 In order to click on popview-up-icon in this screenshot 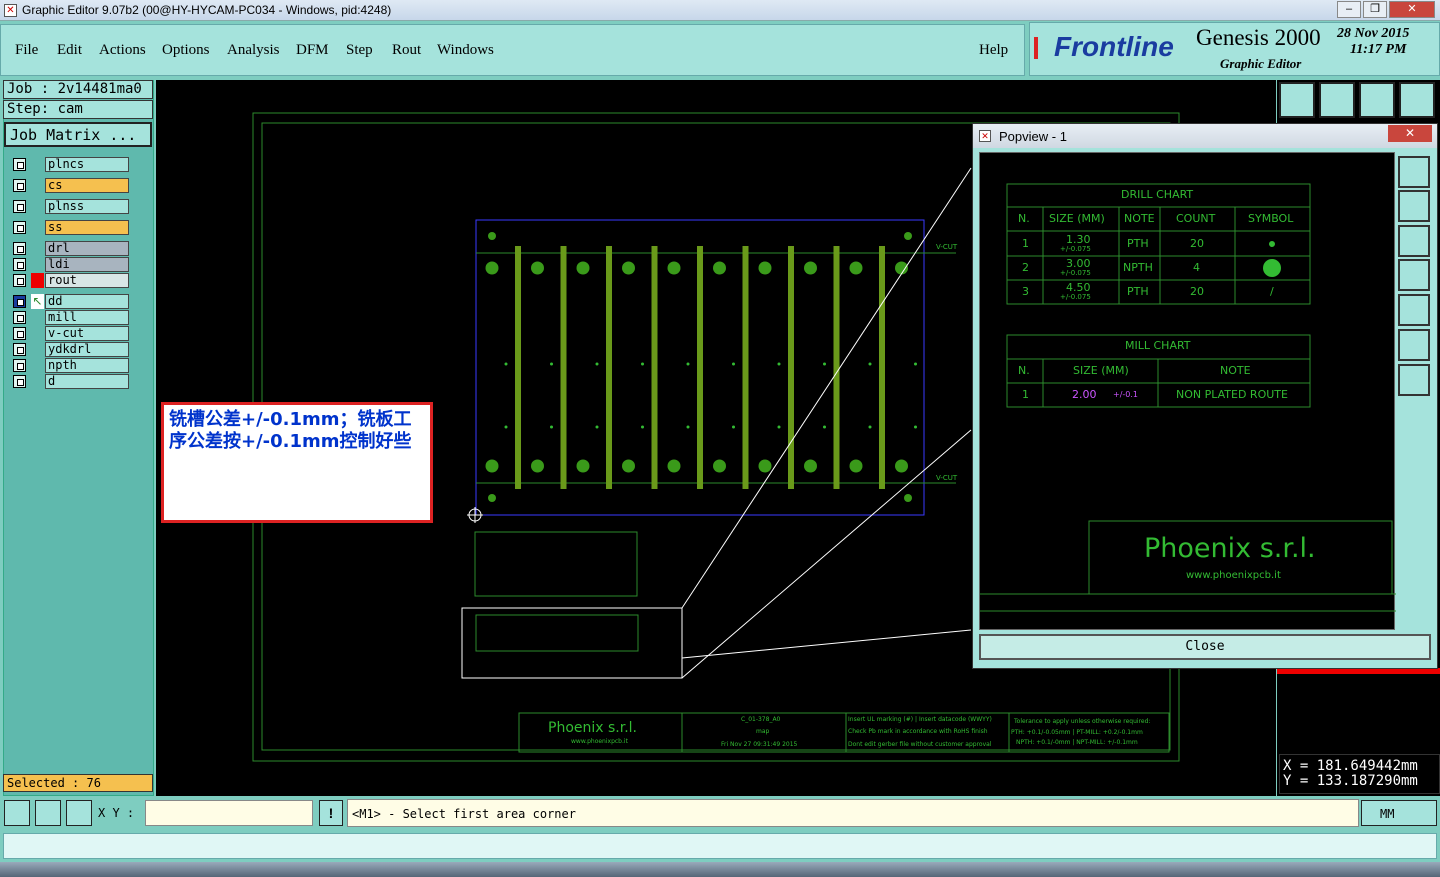, I will do `click(1414, 206)`.